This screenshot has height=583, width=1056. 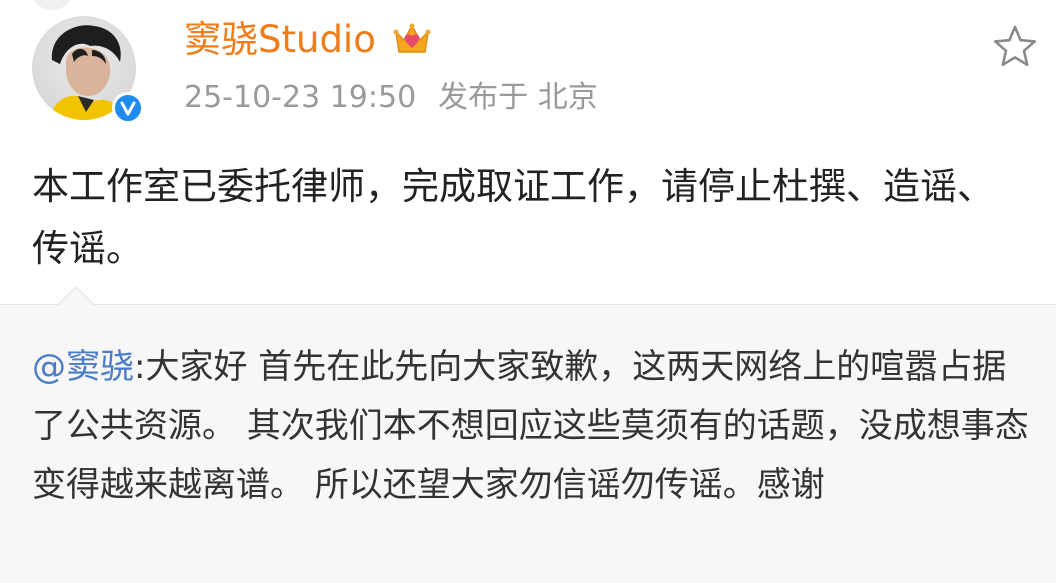 I want to click on post-meta: 25-10-23 19:50 发布于 北京, so click(x=391, y=98).